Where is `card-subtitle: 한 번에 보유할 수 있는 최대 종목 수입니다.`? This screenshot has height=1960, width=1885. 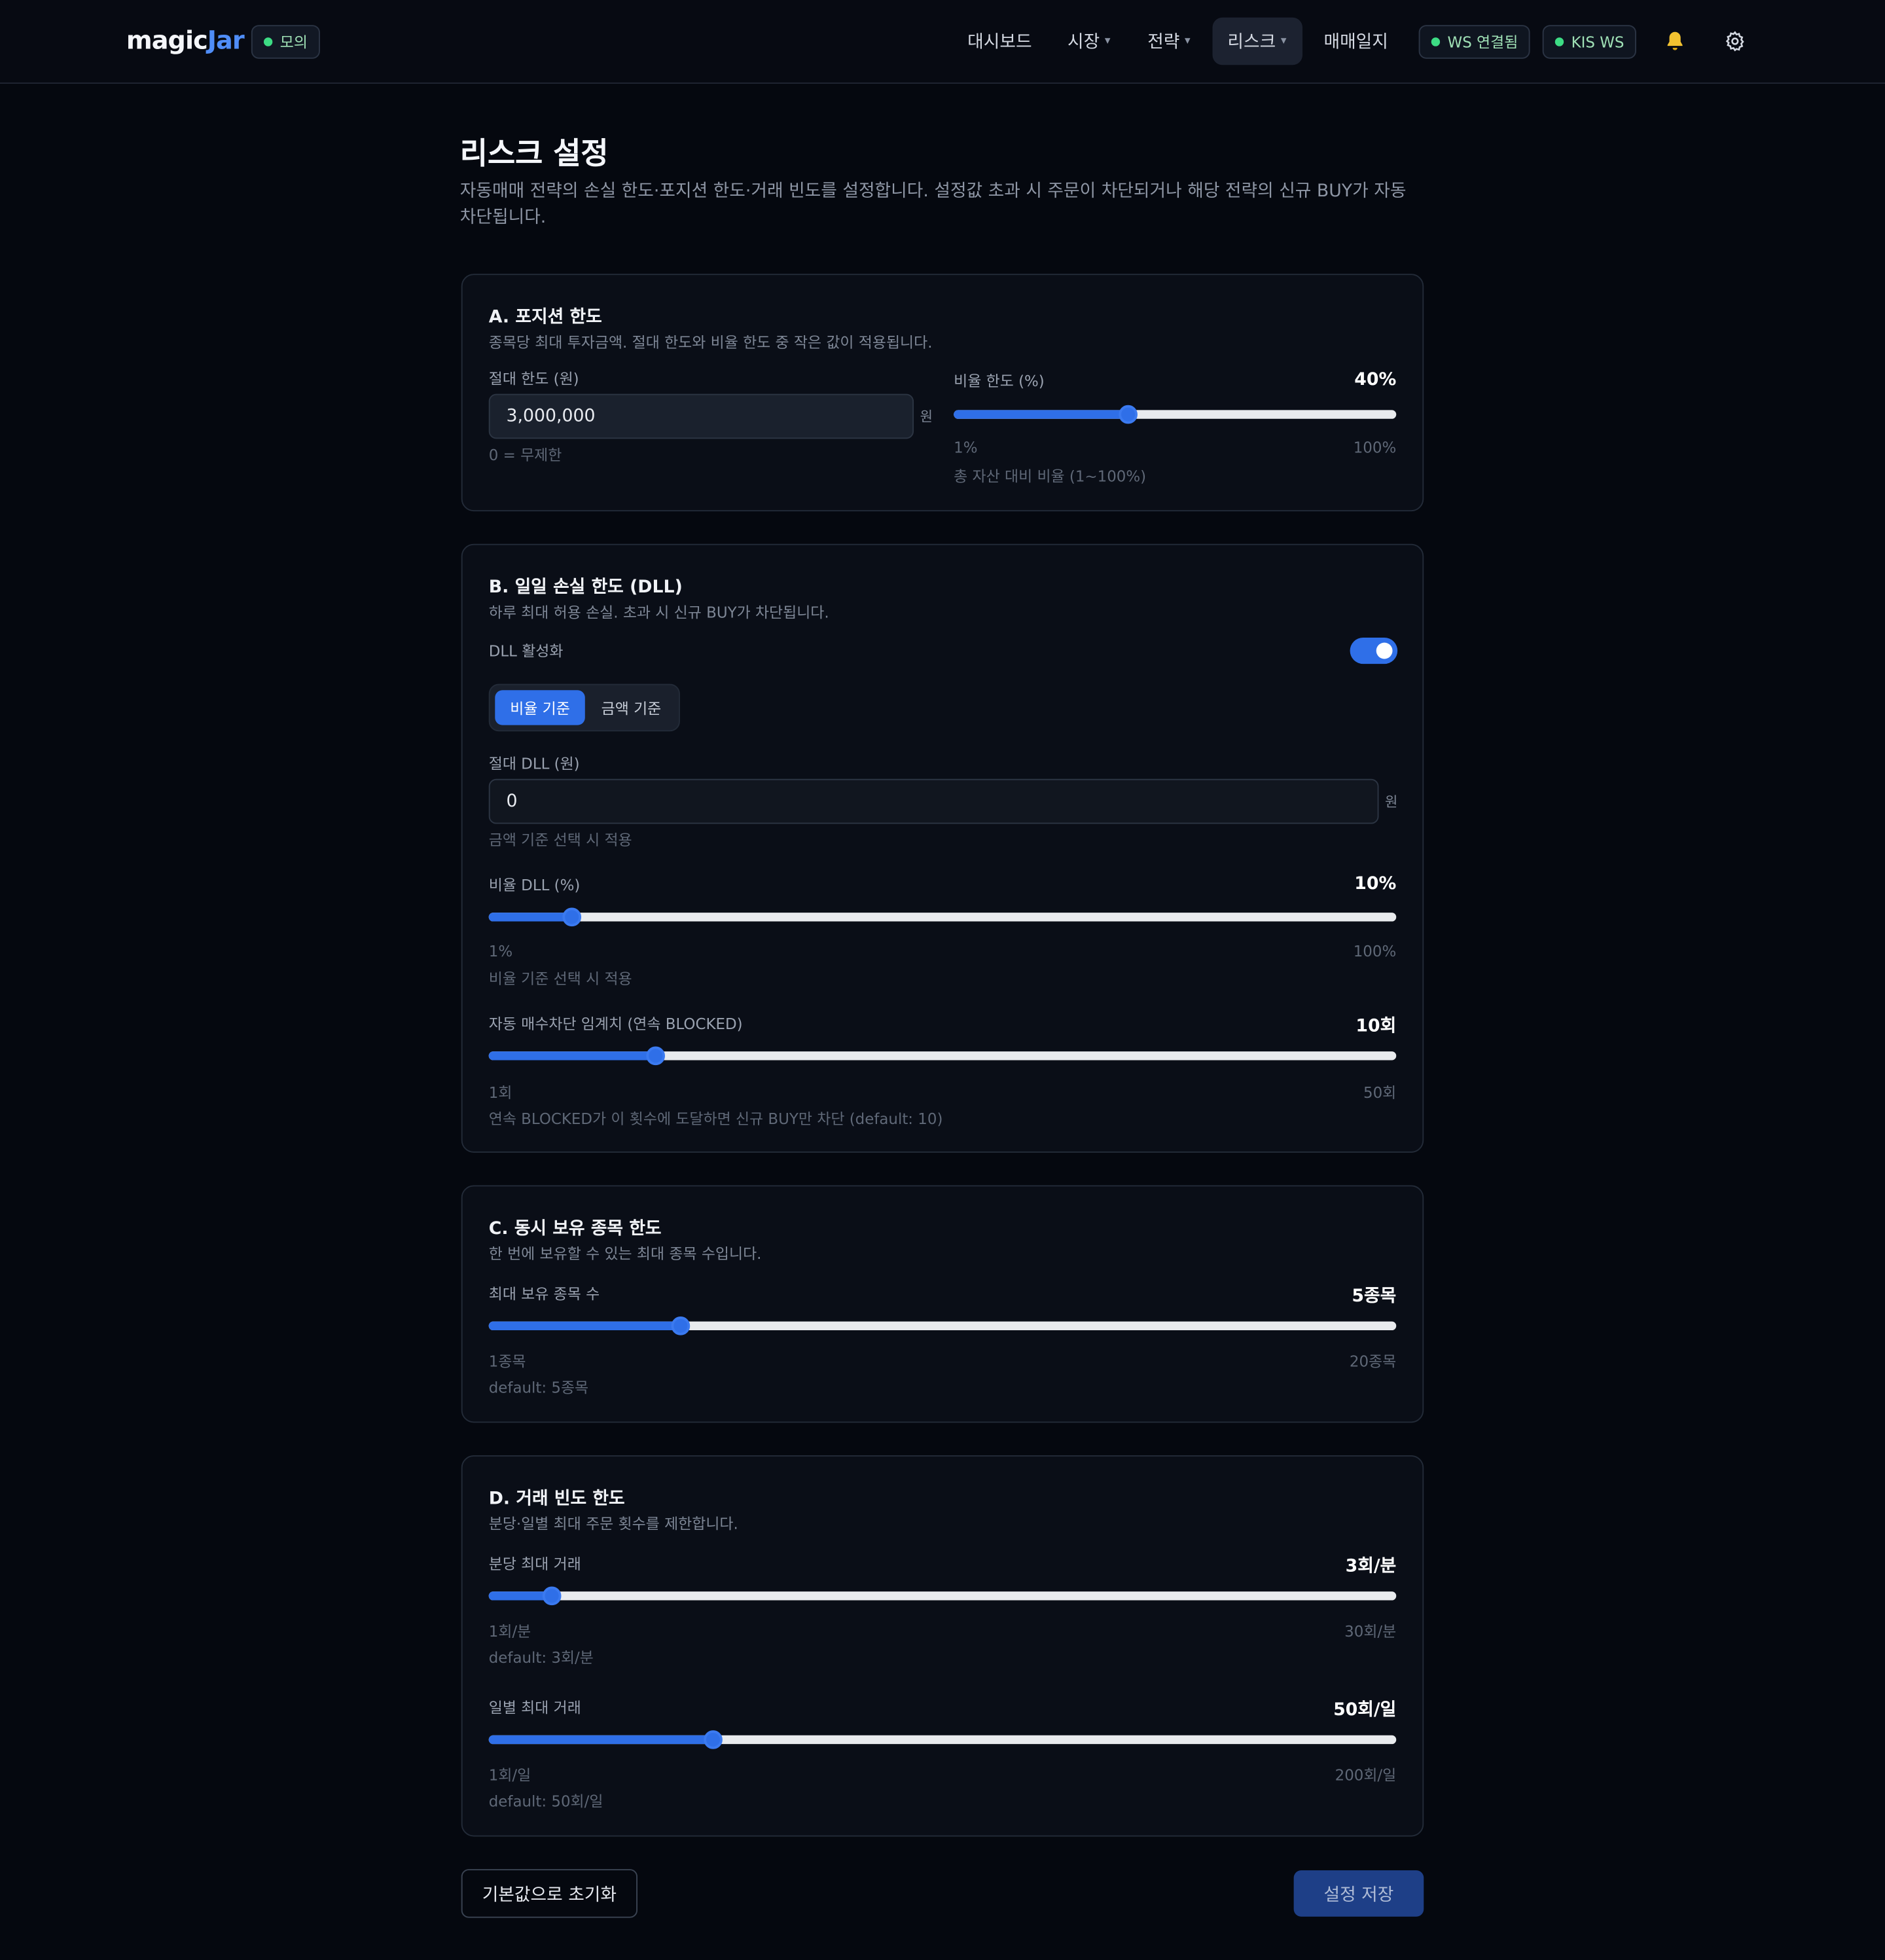
card-subtitle: 한 번에 보유할 수 있는 최대 종목 수입니다. is located at coordinates (625, 1254).